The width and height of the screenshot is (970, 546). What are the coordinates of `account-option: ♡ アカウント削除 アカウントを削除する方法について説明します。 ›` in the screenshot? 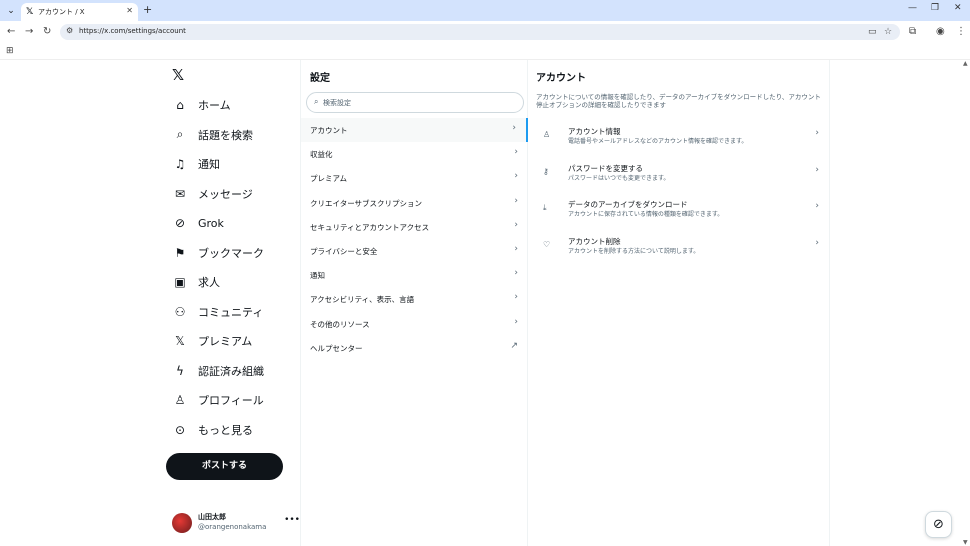 It's located at (678, 250).